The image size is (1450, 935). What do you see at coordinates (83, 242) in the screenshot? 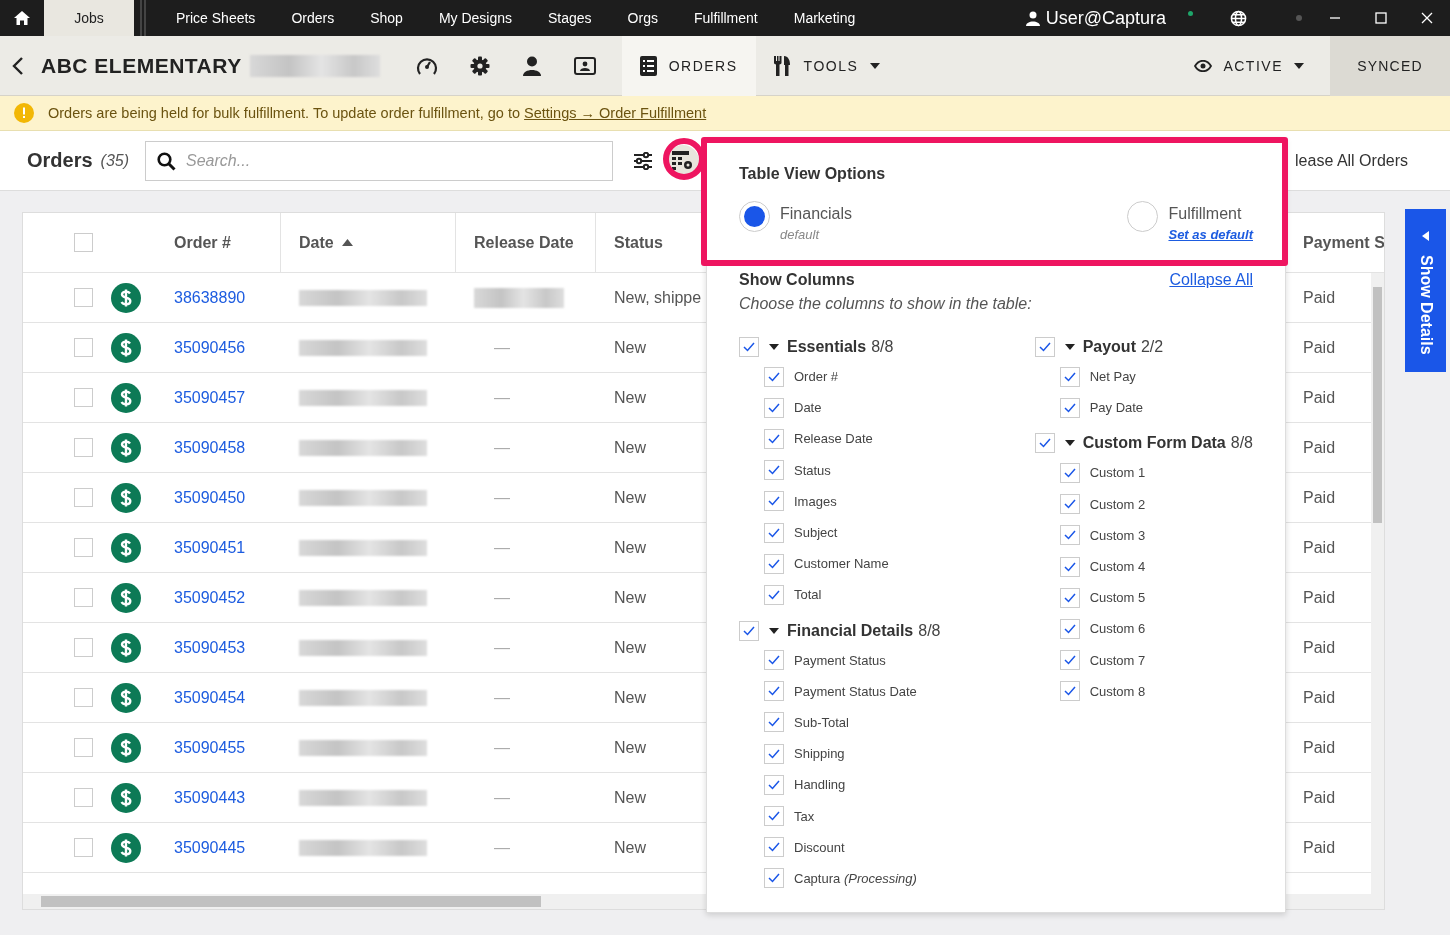
I see `select-all-checkbox` at bounding box center [83, 242].